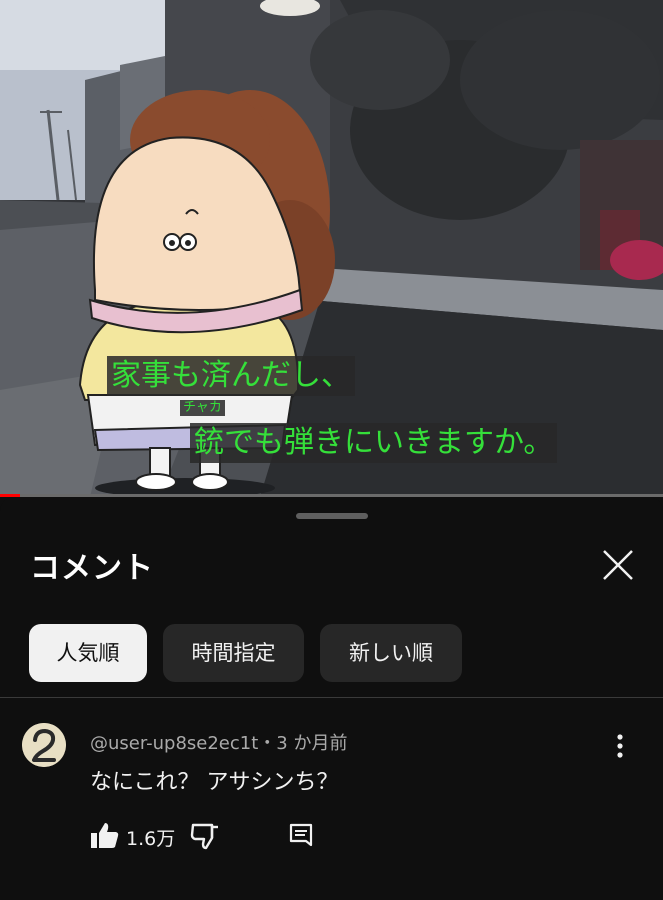  I want to click on close-button, so click(618, 565).